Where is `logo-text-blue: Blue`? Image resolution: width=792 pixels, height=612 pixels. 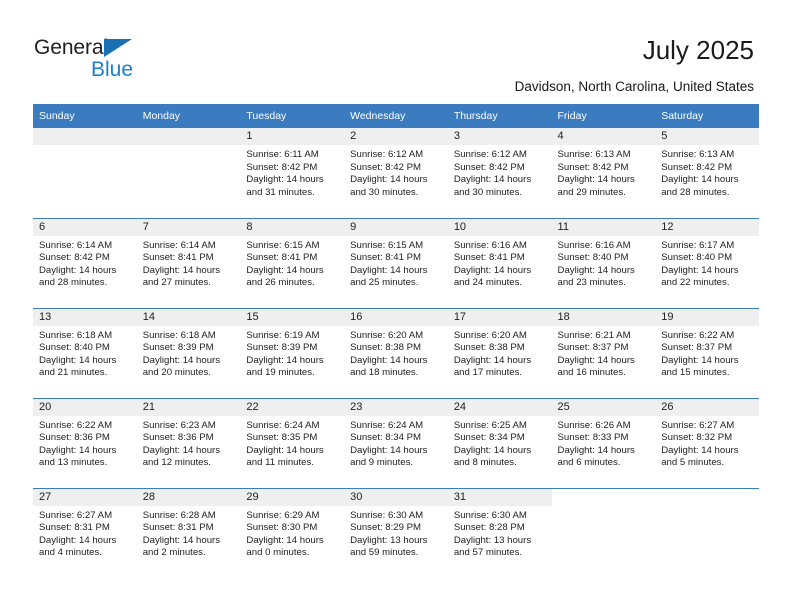
logo-text-blue: Blue is located at coordinates (112, 69).